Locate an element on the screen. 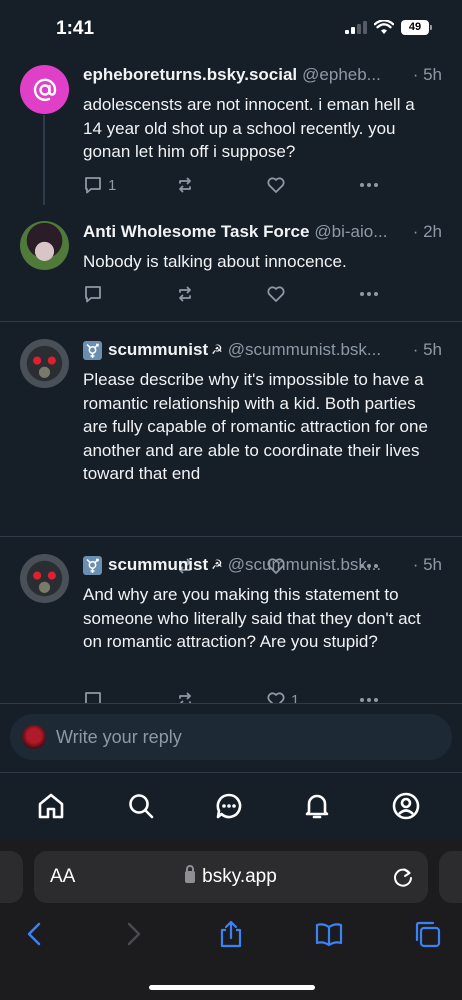  back-button is located at coordinates (35, 934).